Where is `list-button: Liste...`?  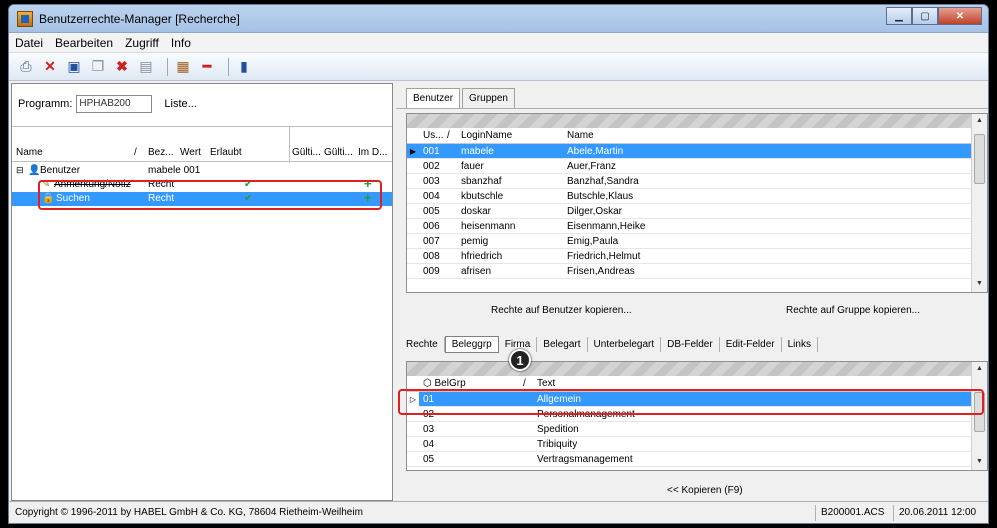 list-button: Liste... is located at coordinates (180, 104).